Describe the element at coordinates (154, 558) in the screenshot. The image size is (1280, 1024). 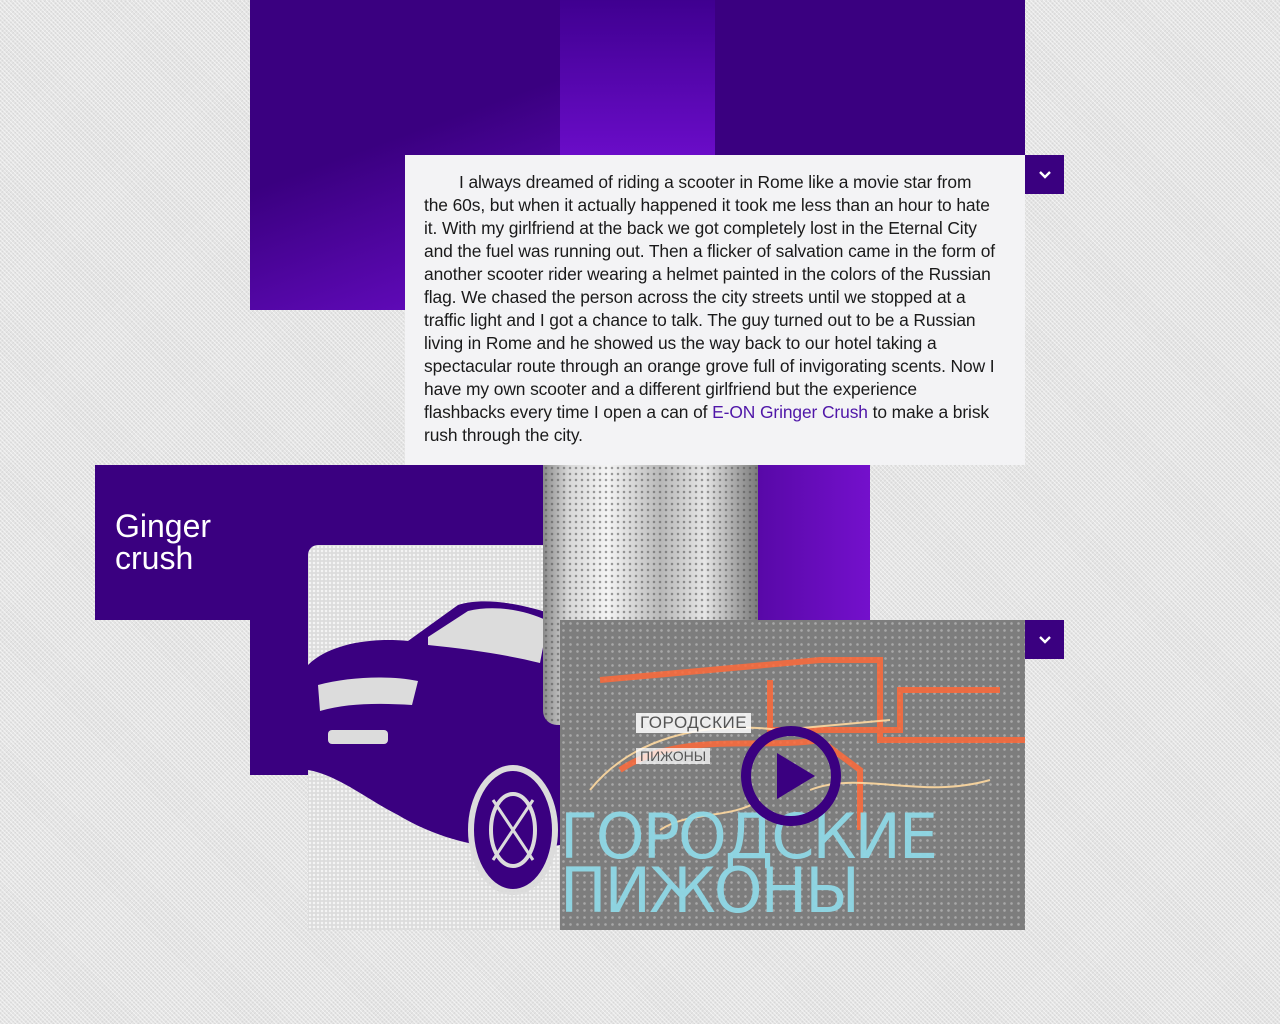
I see `product-title-line2: crush` at that location.